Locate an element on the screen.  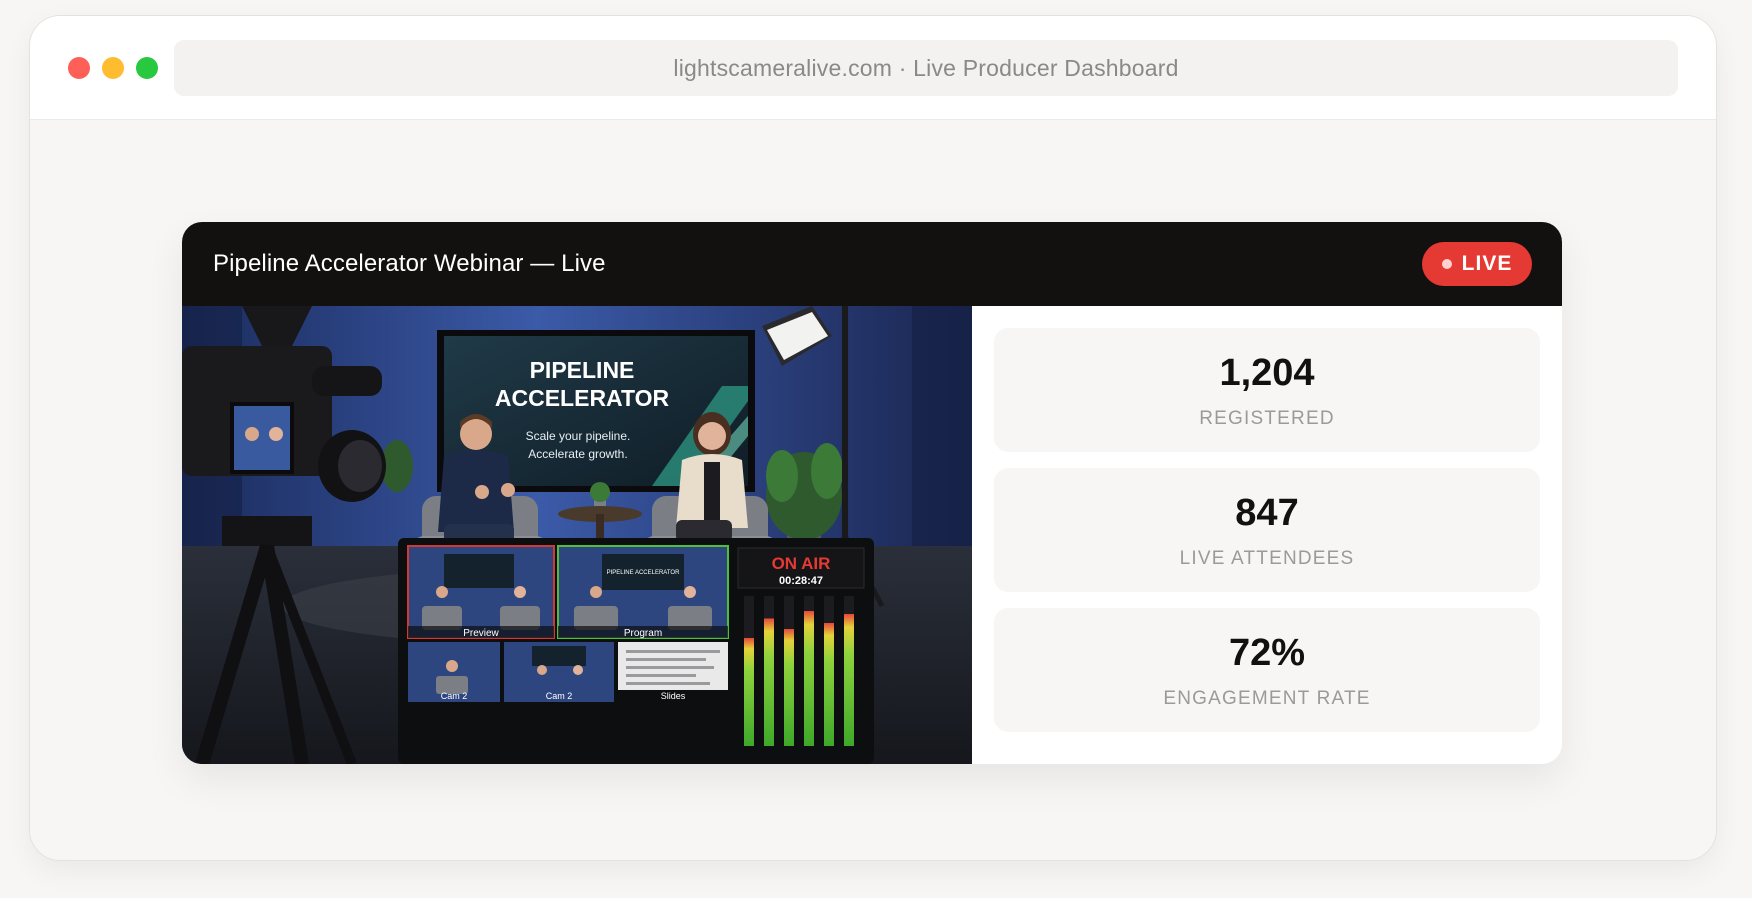
stat-registered-value: 1,204 is located at coordinates (1267, 373).